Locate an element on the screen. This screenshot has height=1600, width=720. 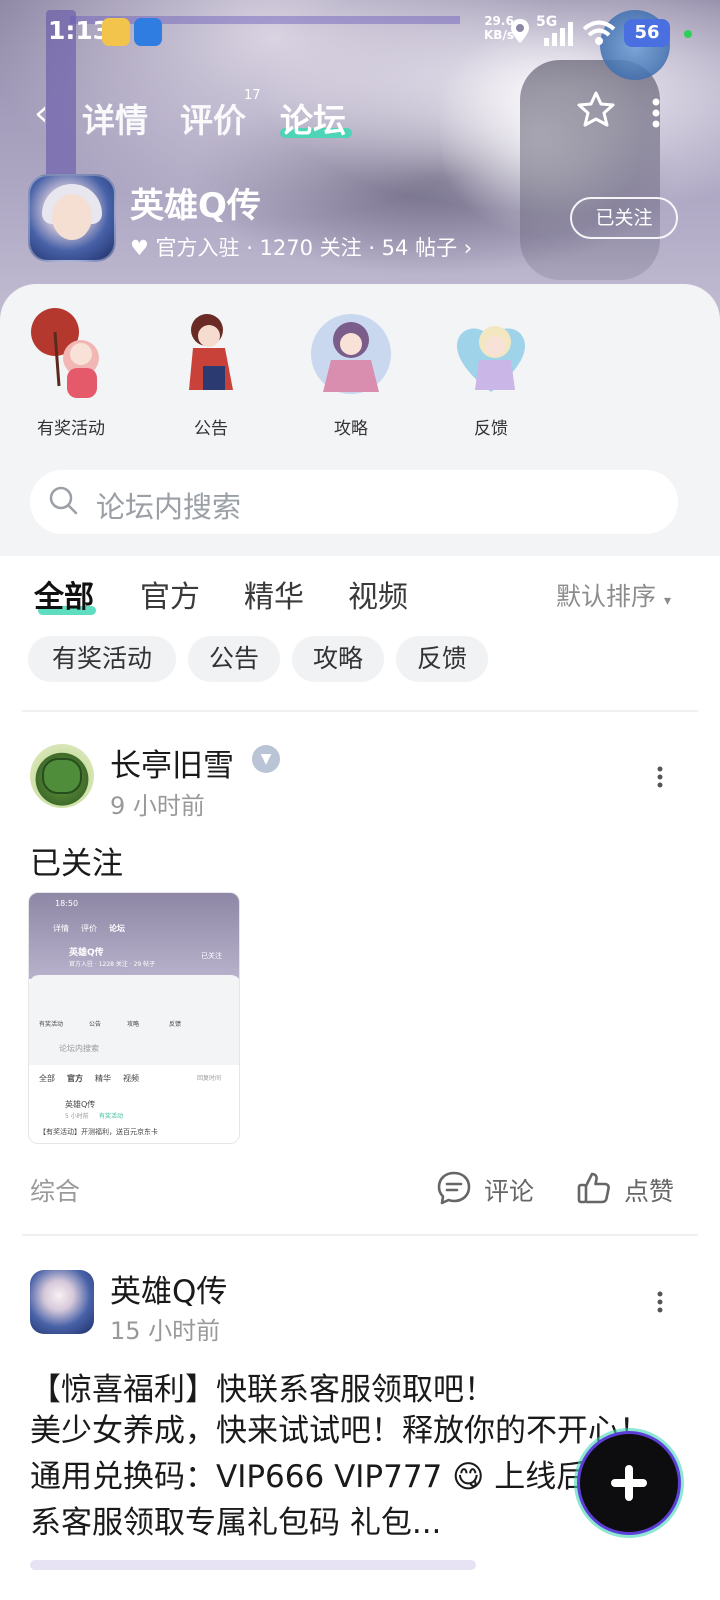
thumbnail-cat: 攻略 is located at coordinates (133, 1024).